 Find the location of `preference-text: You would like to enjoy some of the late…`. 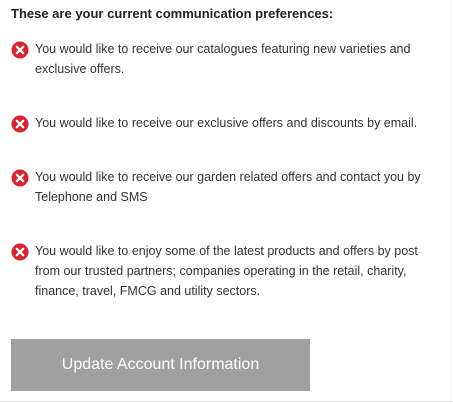

preference-text: You would like to enjoy some of the late… is located at coordinates (226, 271).